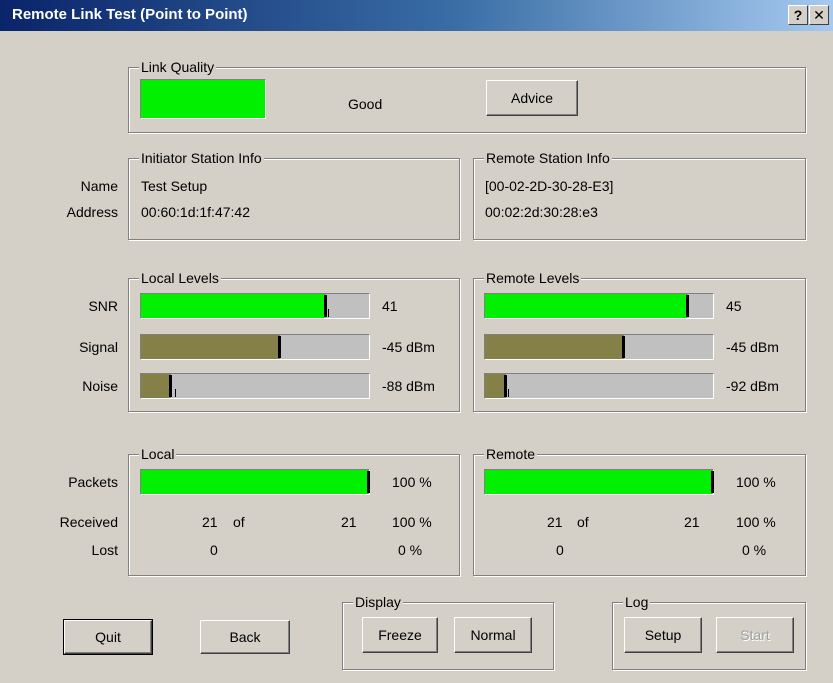  I want to click on remote-station-label: Remote Station Info, so click(548, 158).